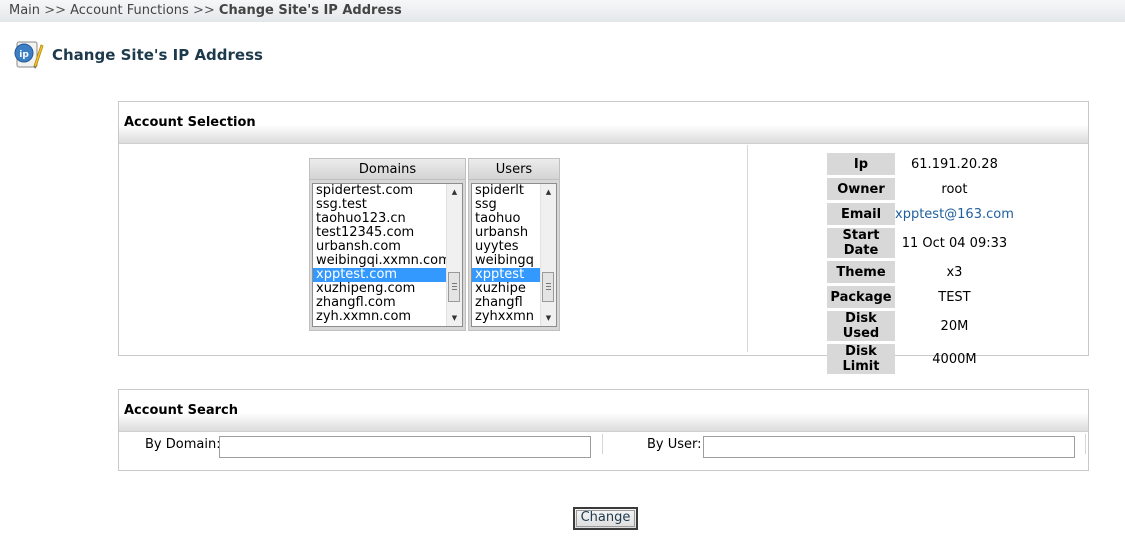 This screenshot has height=550, width=1125. What do you see at coordinates (387, 191) in the screenshot?
I see `domains-option: spidertest.com` at bounding box center [387, 191].